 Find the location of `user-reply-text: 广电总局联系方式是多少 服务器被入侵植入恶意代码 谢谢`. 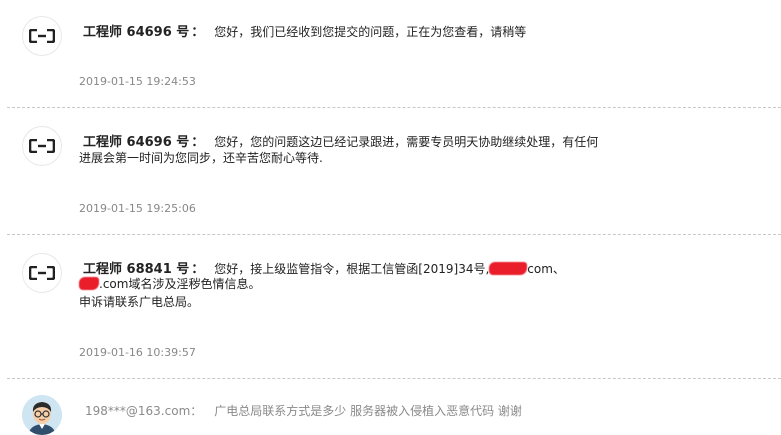

user-reply-text: 广电总局联系方式是多少 服务器被入侵植入恶意代码 谢谢 is located at coordinates (368, 411).